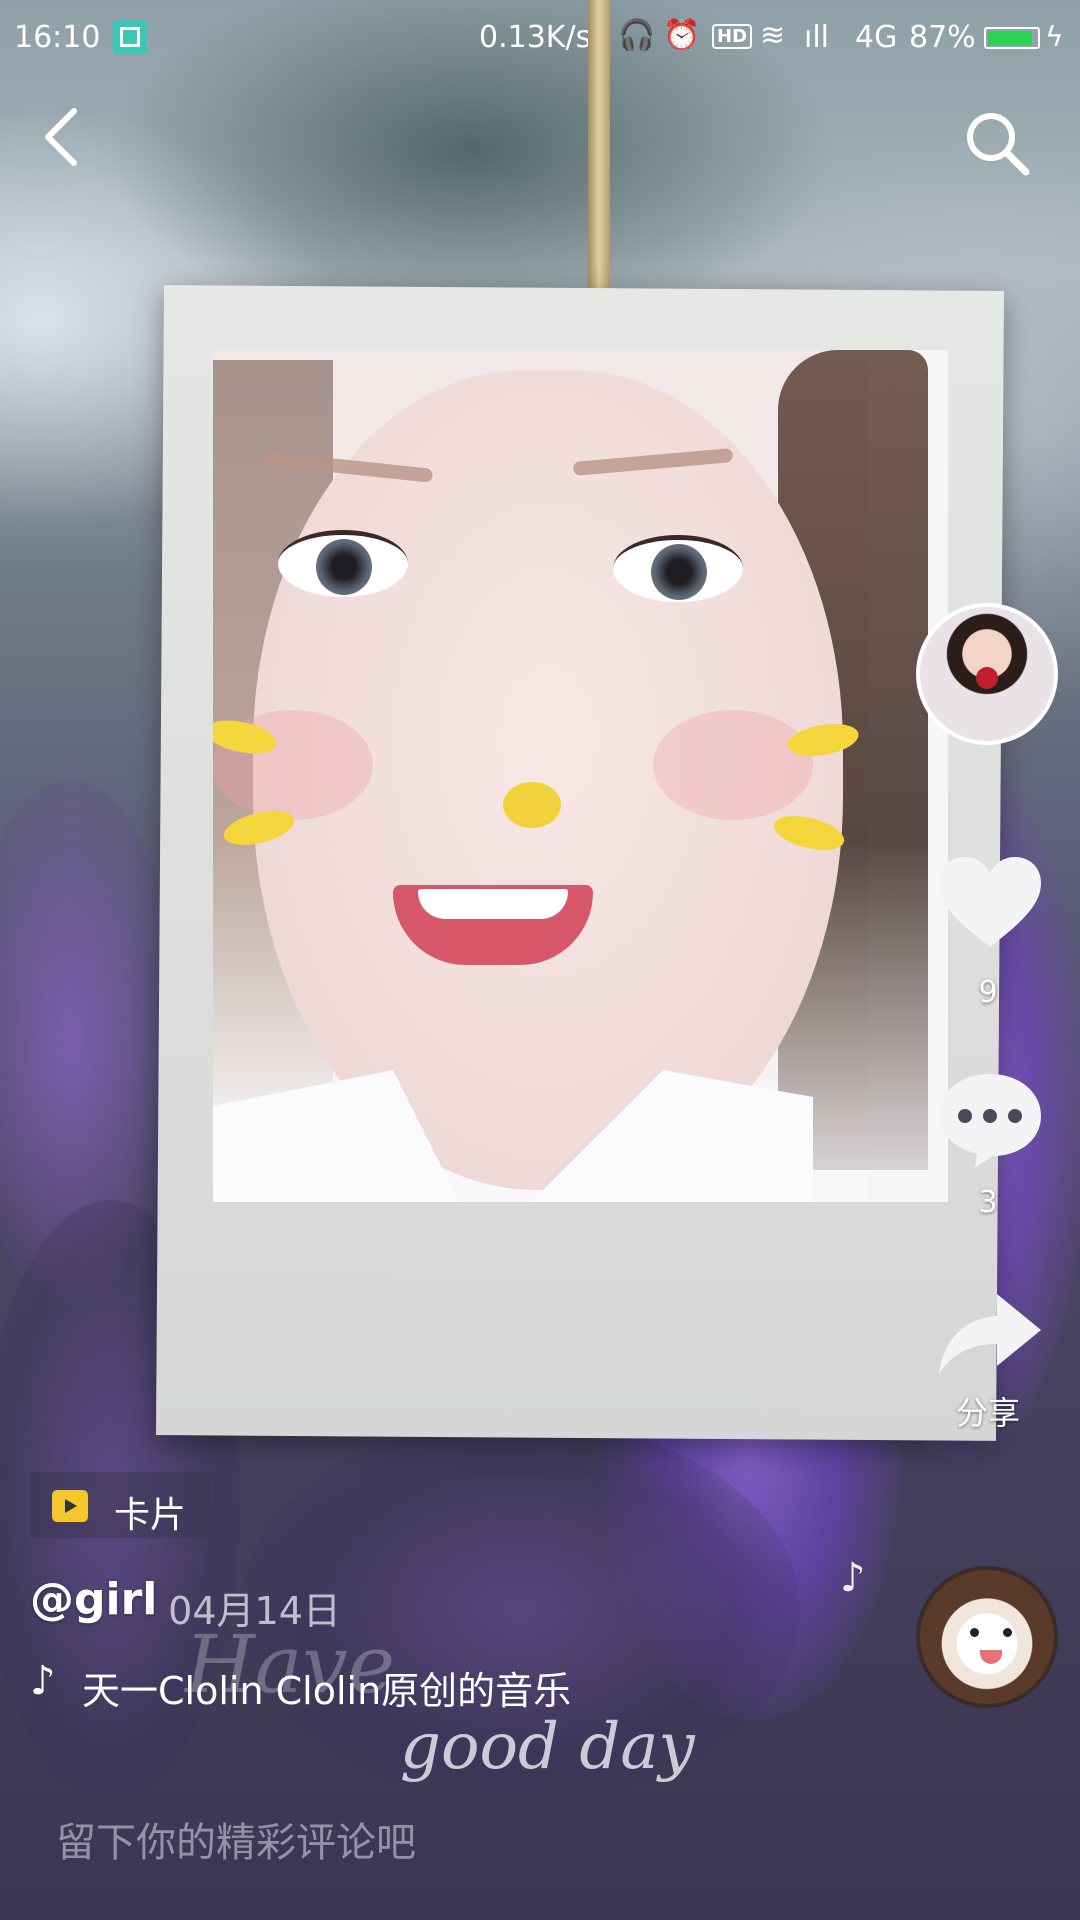 The width and height of the screenshot is (1080, 1920). Describe the element at coordinates (93, 1599) in the screenshot. I see `author-name: @girl` at that location.